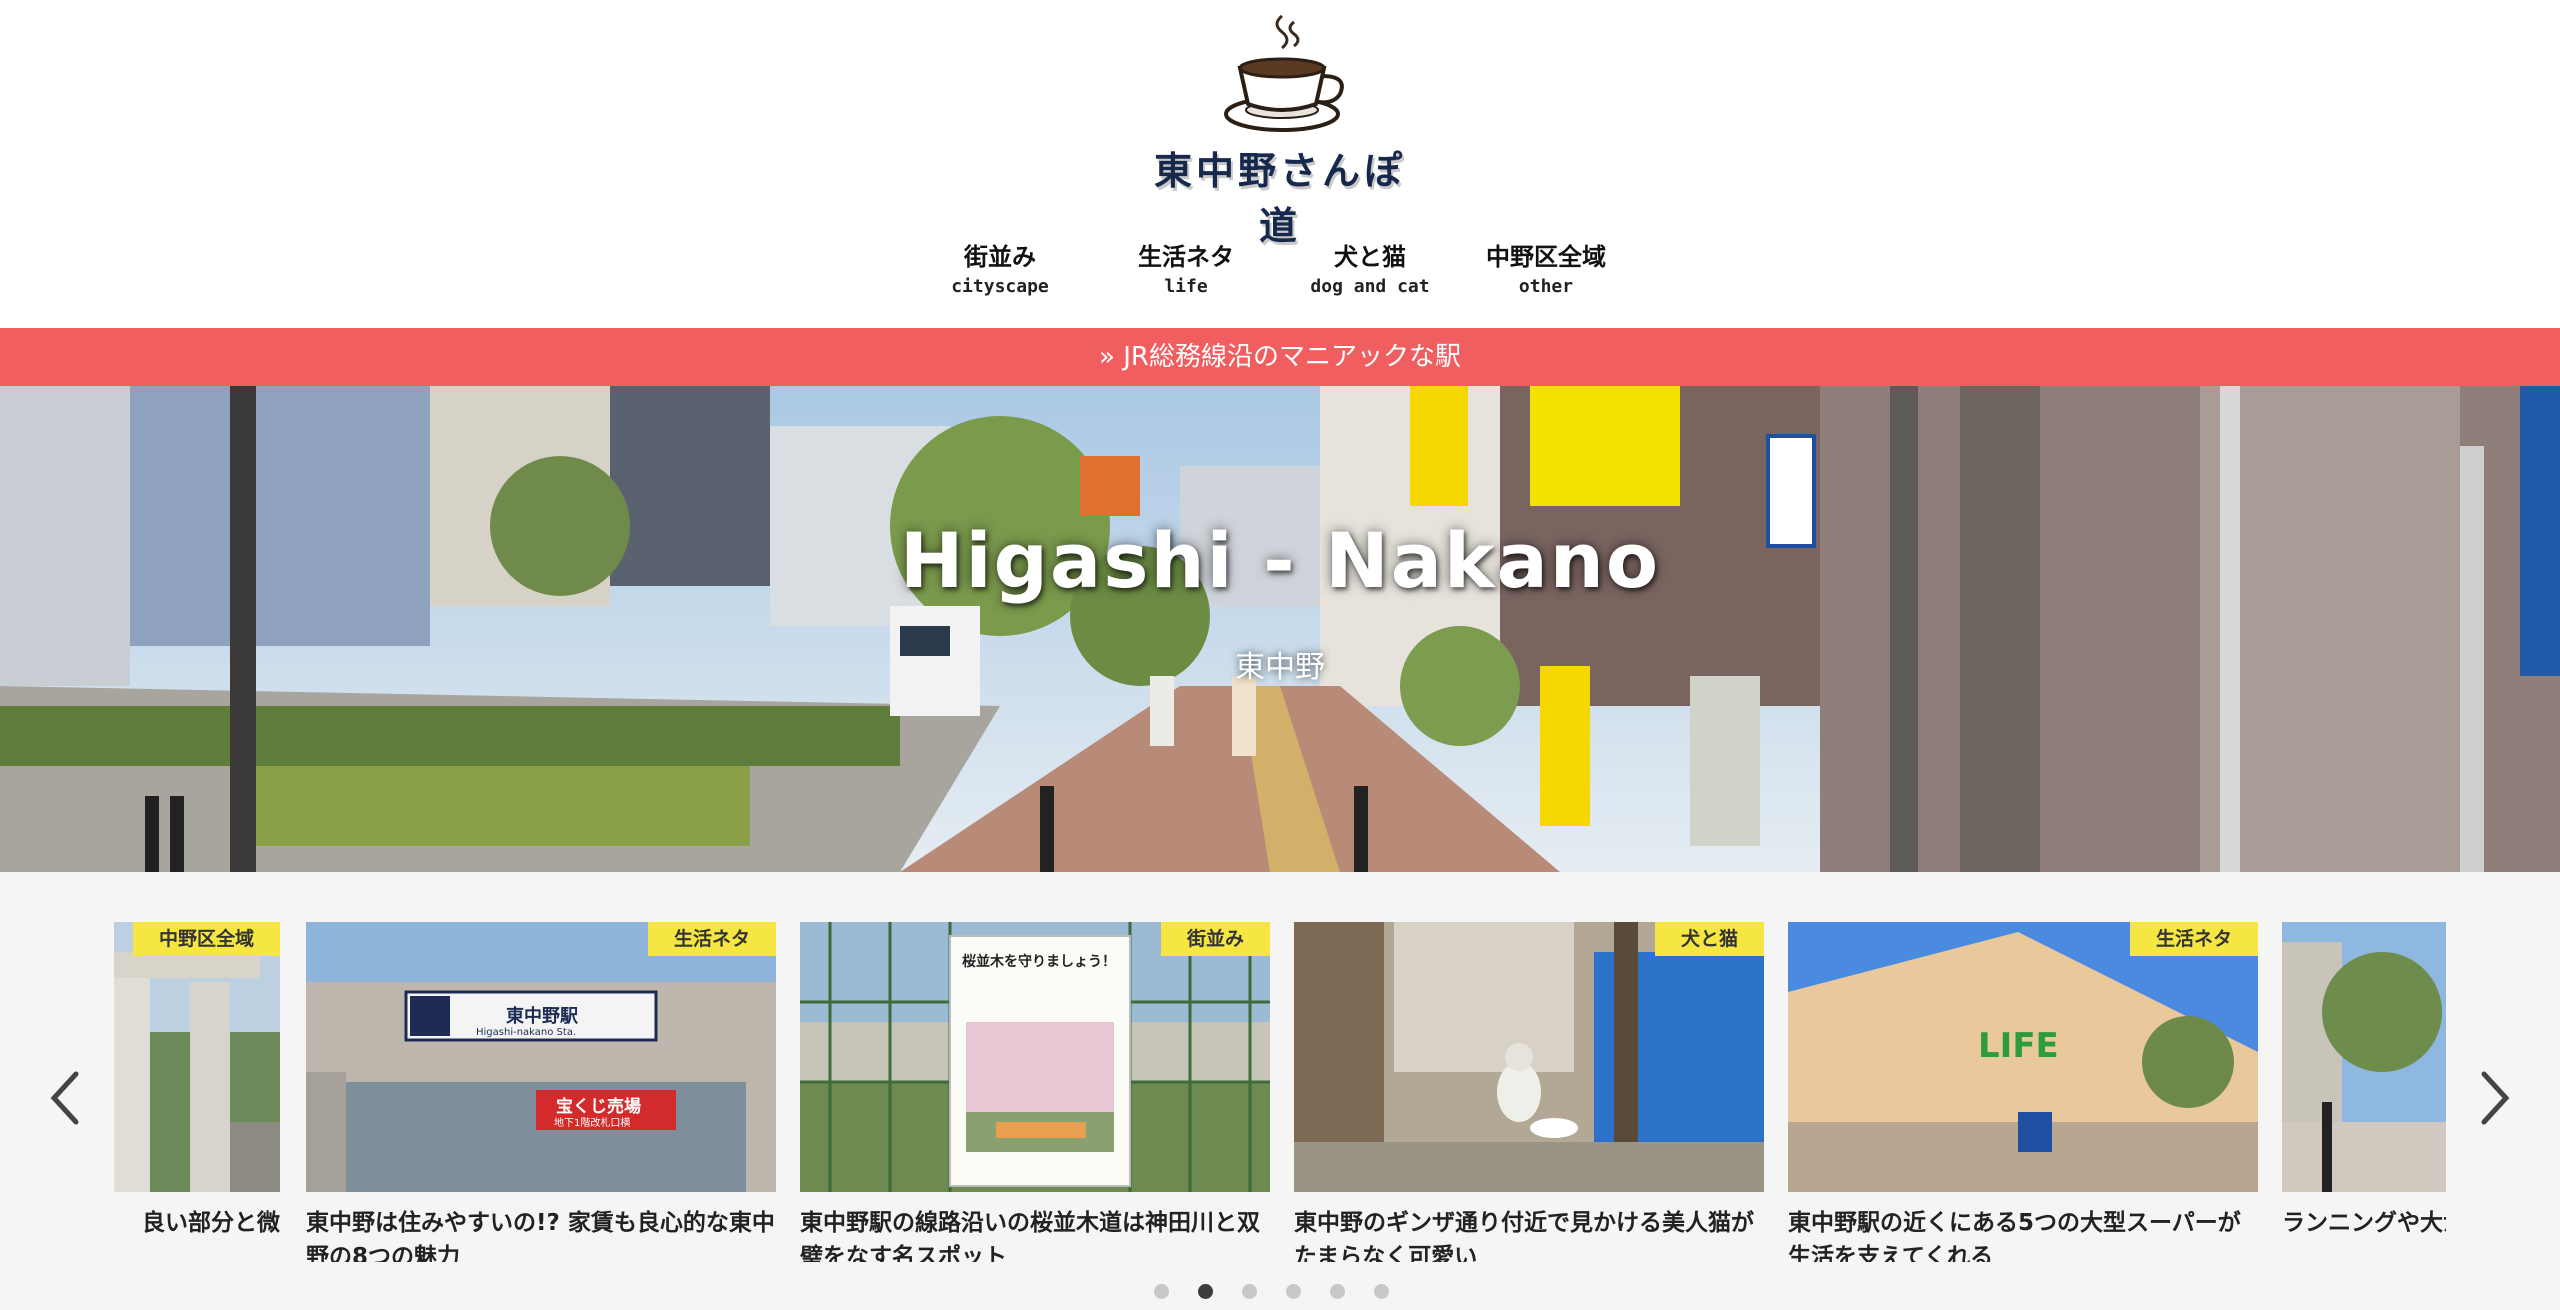 This screenshot has height=1310, width=2560. What do you see at coordinates (1186, 257) in the screenshot?
I see `nav-label-jp: 生活ネタ` at bounding box center [1186, 257].